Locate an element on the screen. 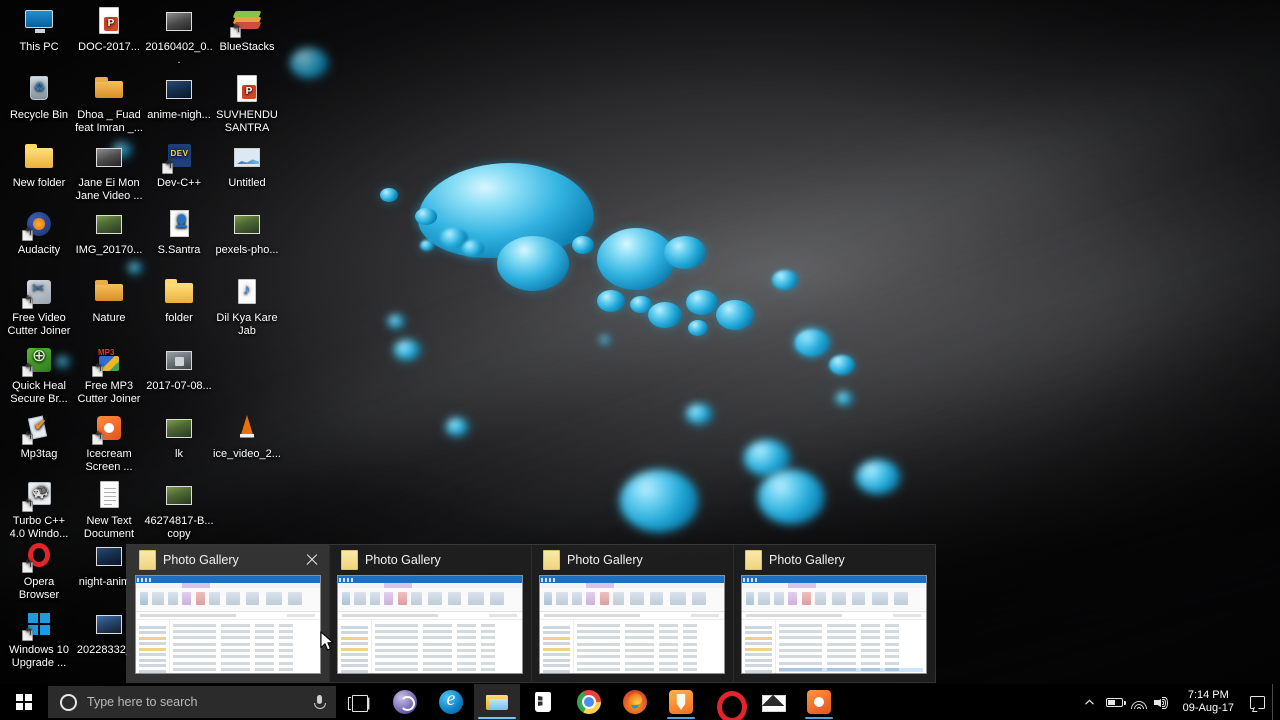 This screenshot has width=1280, height=720. desktop-icon: Nature is located at coordinates (109, 300).